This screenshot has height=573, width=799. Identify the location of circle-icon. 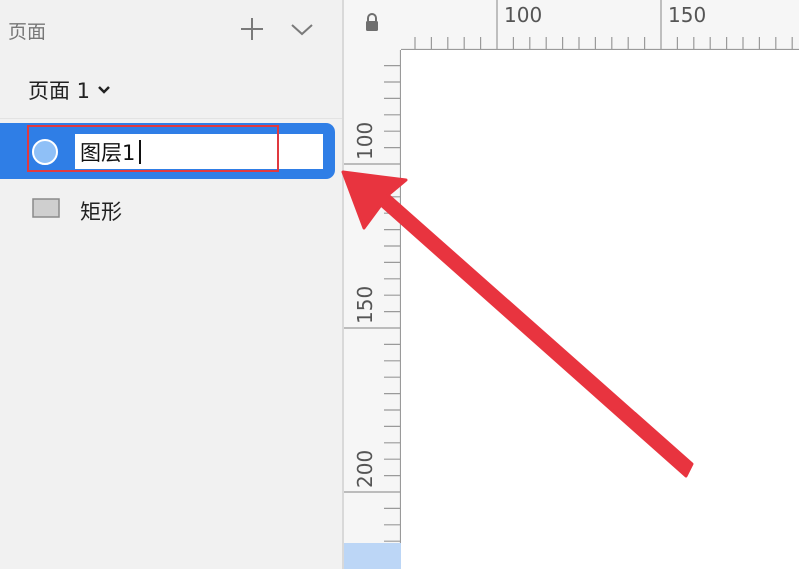
(45, 152).